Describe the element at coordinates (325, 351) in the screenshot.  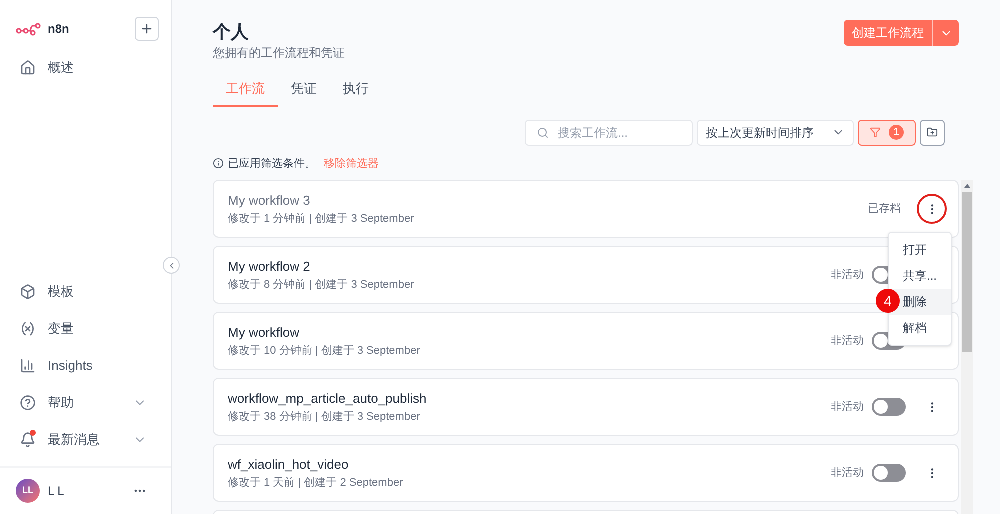
I see `workflow-meta: 修改于 10 分钟前 | 创建于 3 September` at that location.